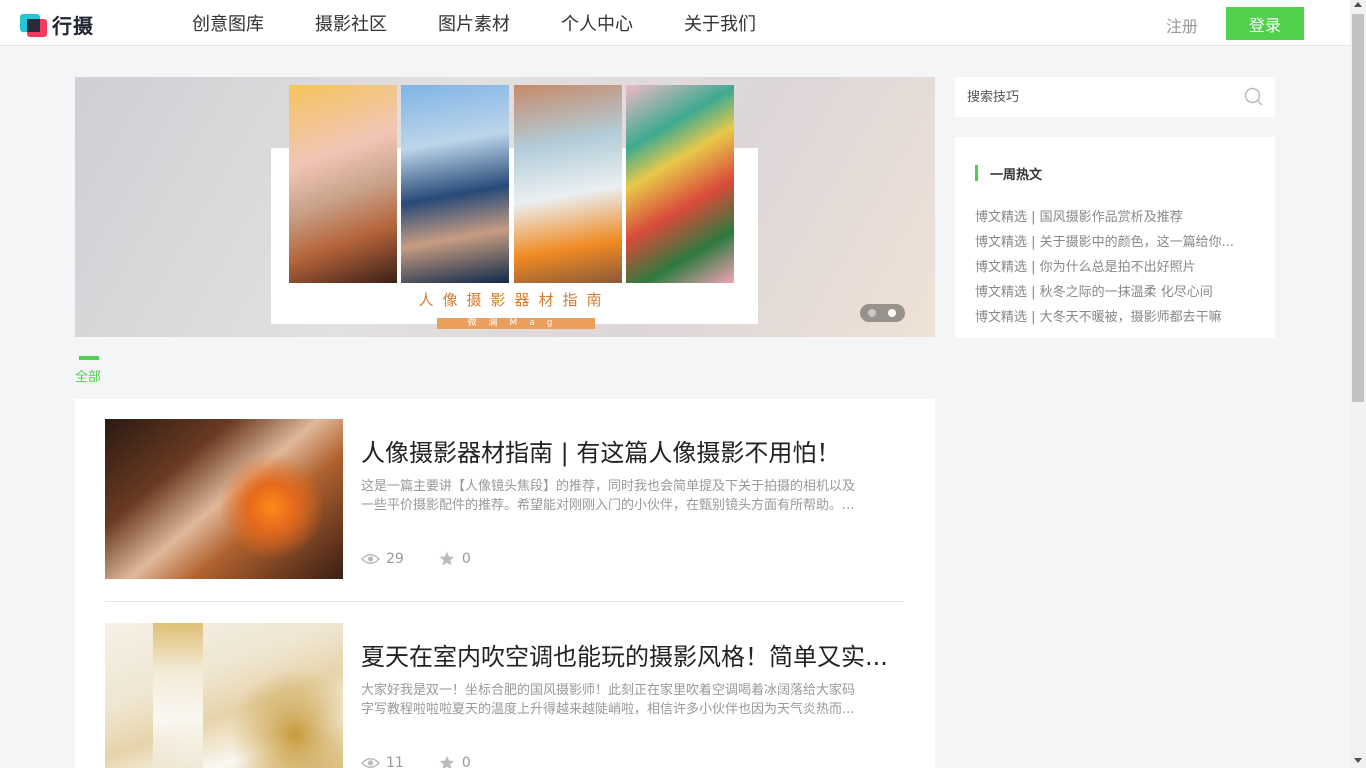  I want to click on panel-title: 一周热文, so click(1016, 175).